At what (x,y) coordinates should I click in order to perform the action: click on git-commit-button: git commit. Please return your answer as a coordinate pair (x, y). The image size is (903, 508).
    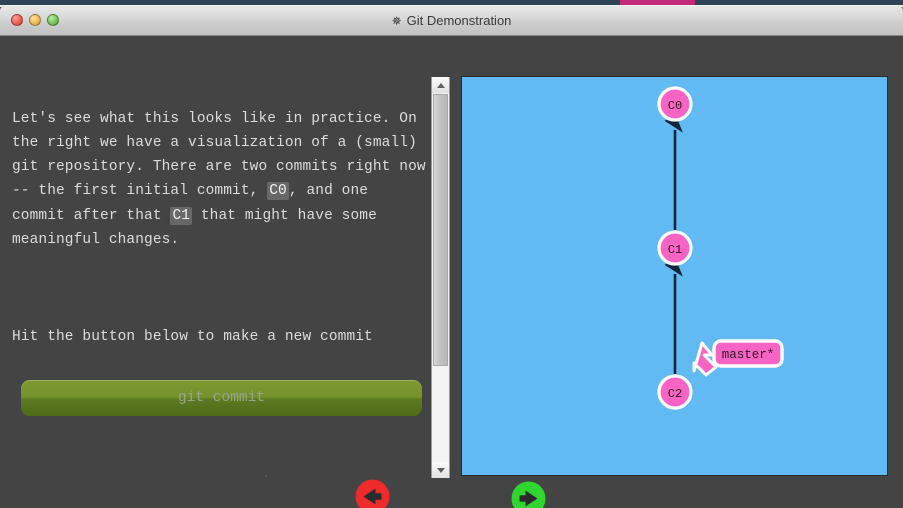
    Looking at the image, I should click on (221, 398).